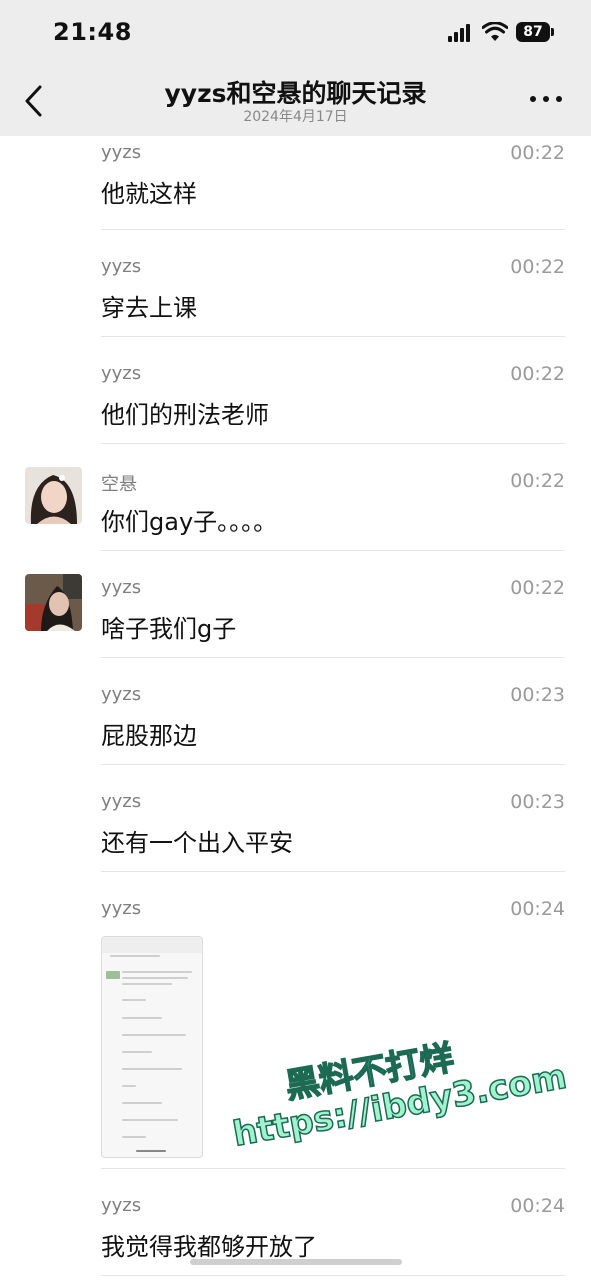 This screenshot has width=591, height=1282. Describe the element at coordinates (552, 32) in the screenshot. I see `battery-tip` at that location.